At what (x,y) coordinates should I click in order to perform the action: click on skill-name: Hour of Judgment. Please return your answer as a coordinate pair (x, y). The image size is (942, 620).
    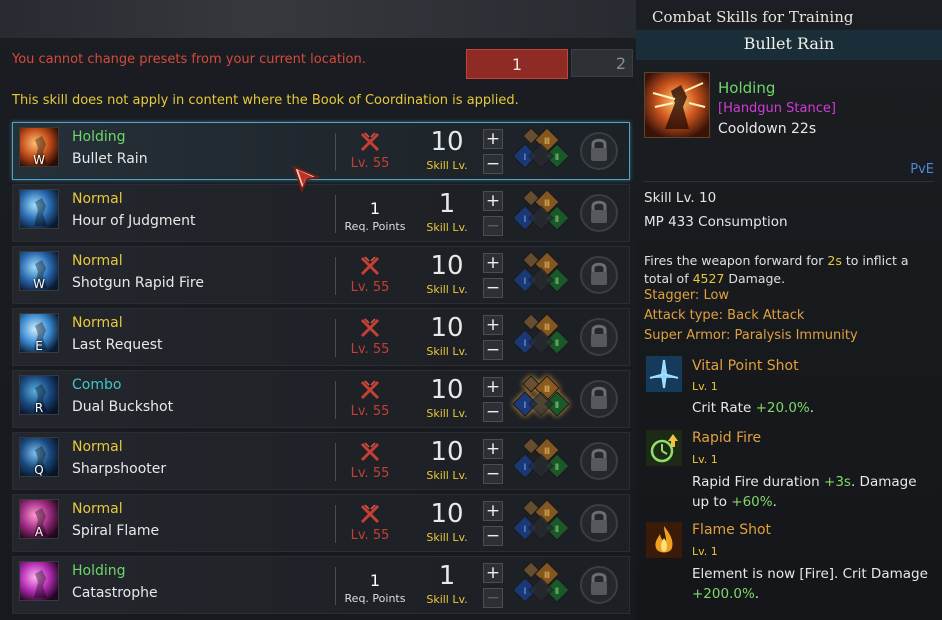
    Looking at the image, I should click on (134, 221).